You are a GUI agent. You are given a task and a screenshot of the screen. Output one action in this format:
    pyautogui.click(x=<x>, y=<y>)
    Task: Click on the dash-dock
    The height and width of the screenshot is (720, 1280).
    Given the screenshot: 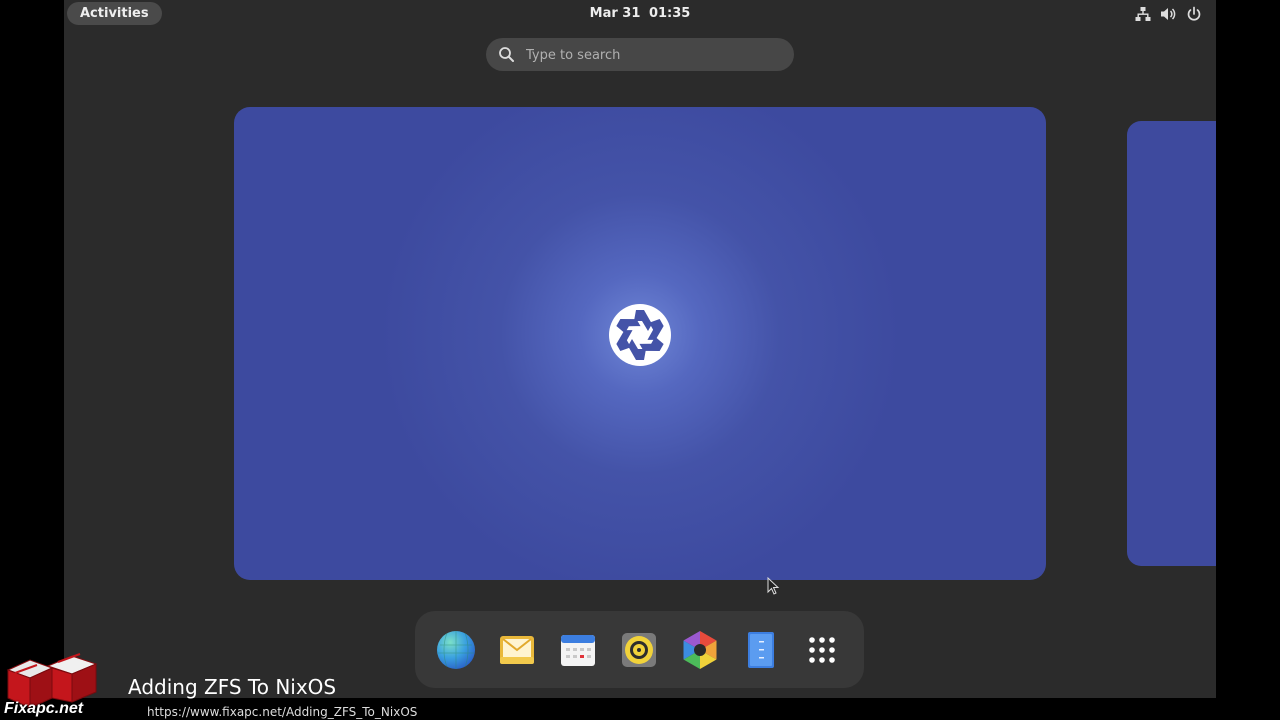 What is the action you would take?
    pyautogui.click(x=639, y=649)
    